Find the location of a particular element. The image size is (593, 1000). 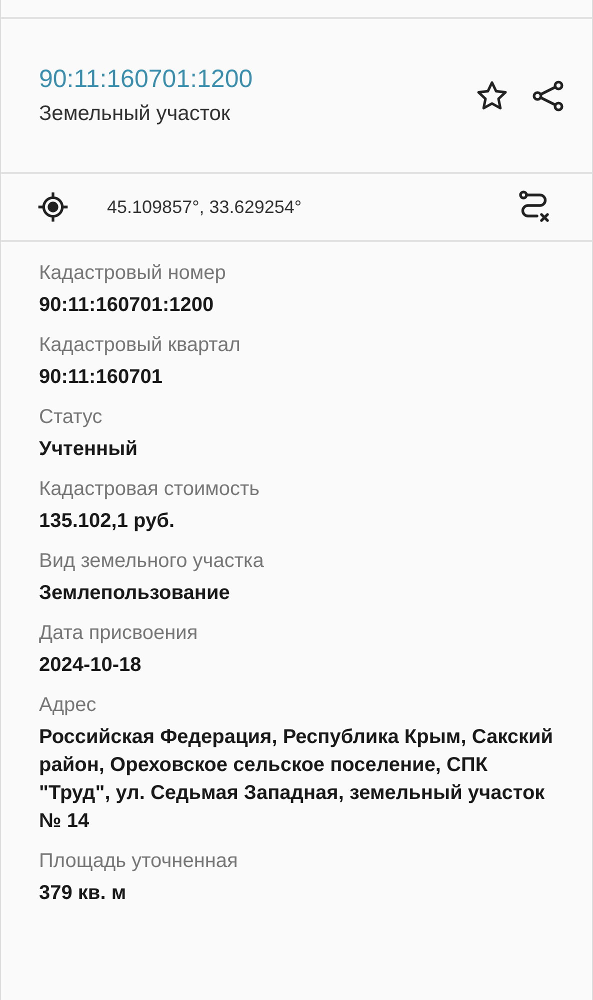

coordinates-text: 45.109857°, 33.629254° is located at coordinates (205, 207).